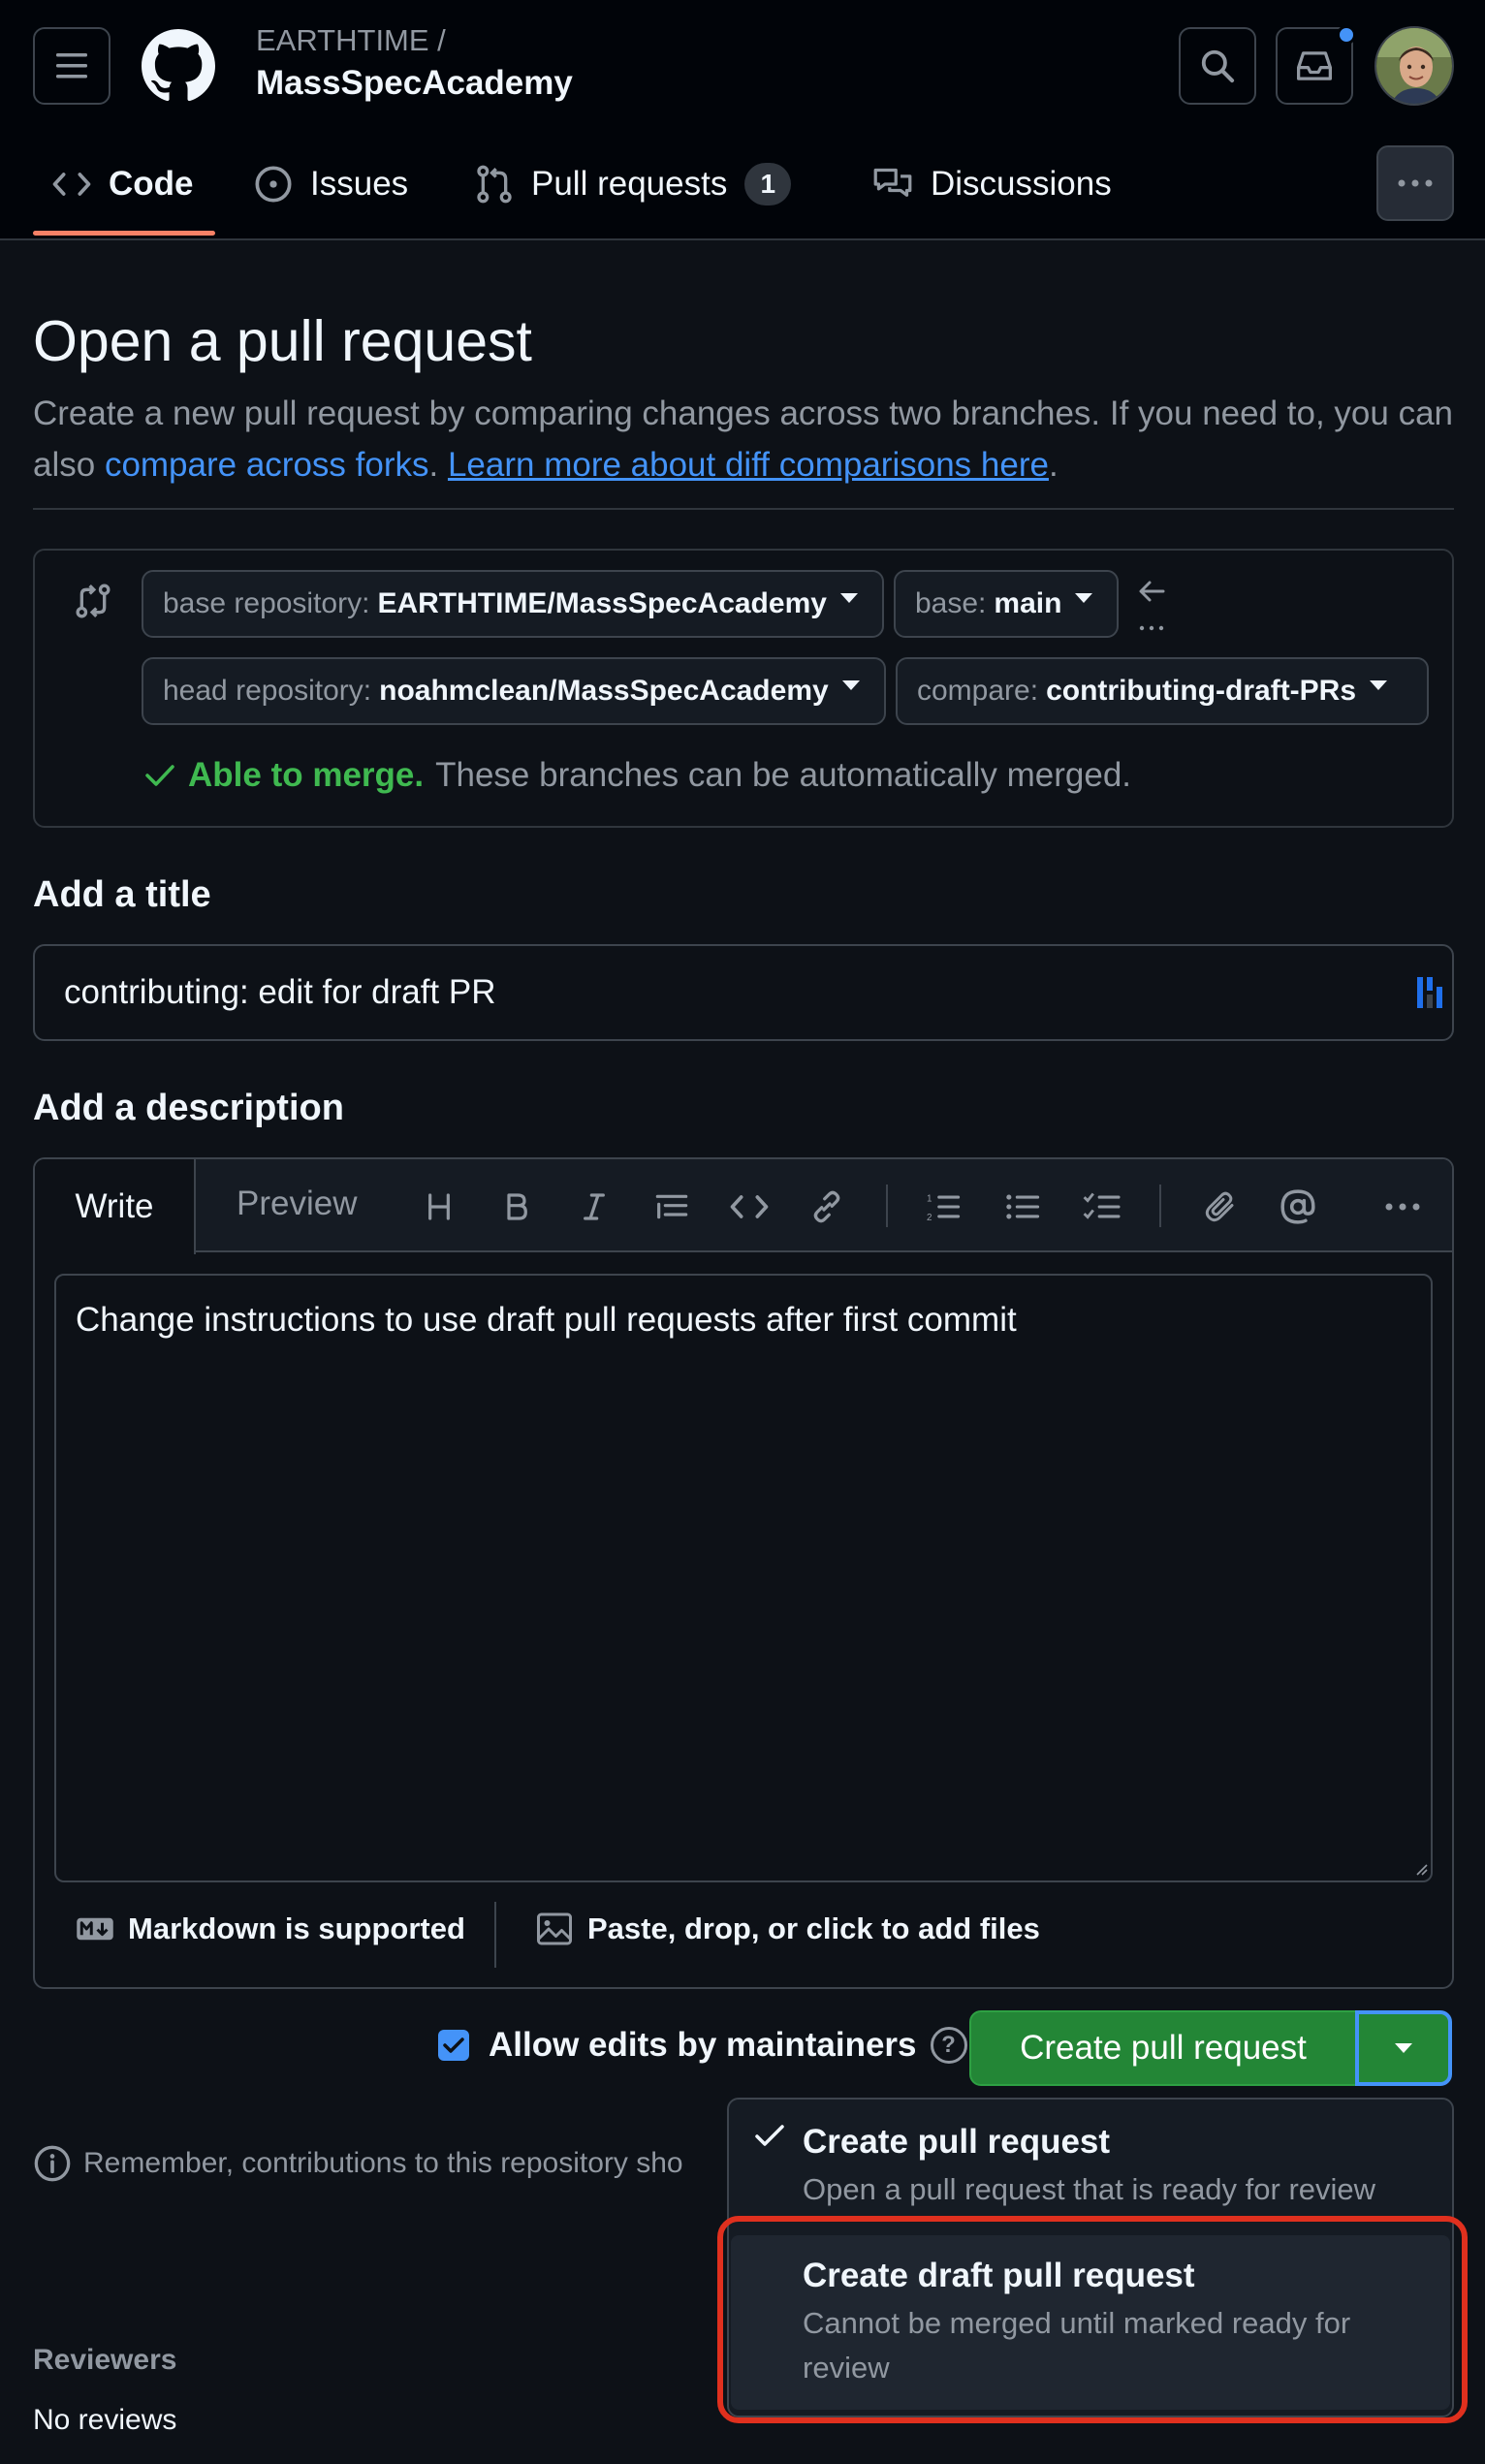 The width and height of the screenshot is (1485, 2464). I want to click on heading-icon, so click(439, 1207).